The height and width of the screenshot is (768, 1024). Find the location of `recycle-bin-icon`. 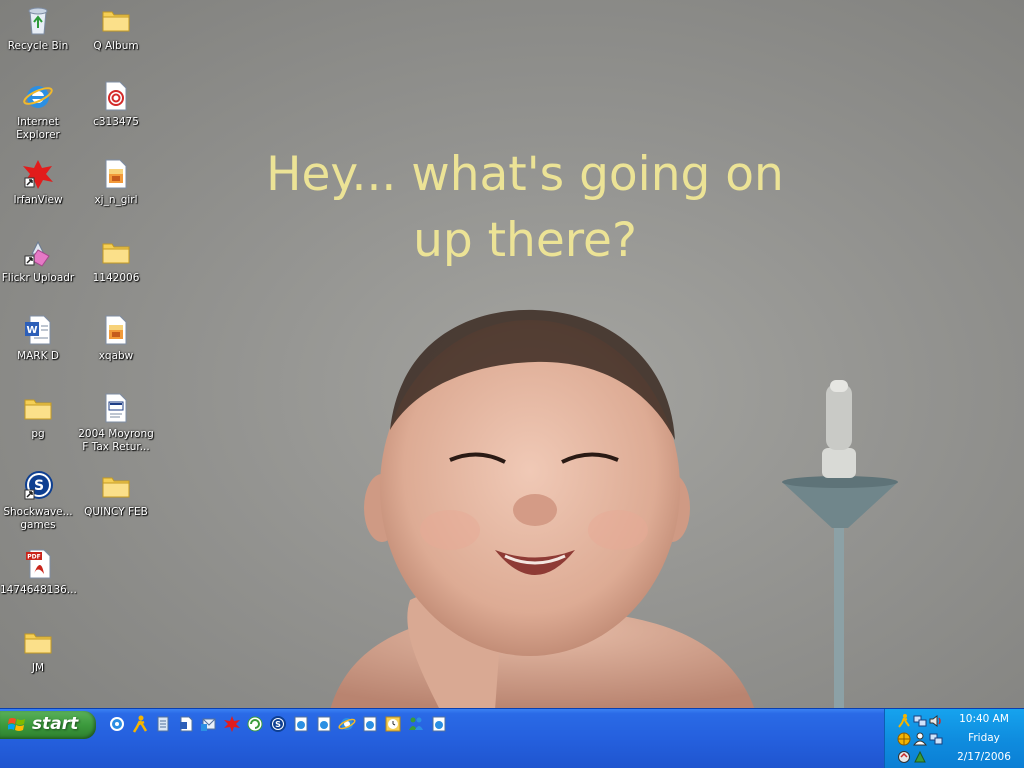

recycle-bin-icon is located at coordinates (38, 21).